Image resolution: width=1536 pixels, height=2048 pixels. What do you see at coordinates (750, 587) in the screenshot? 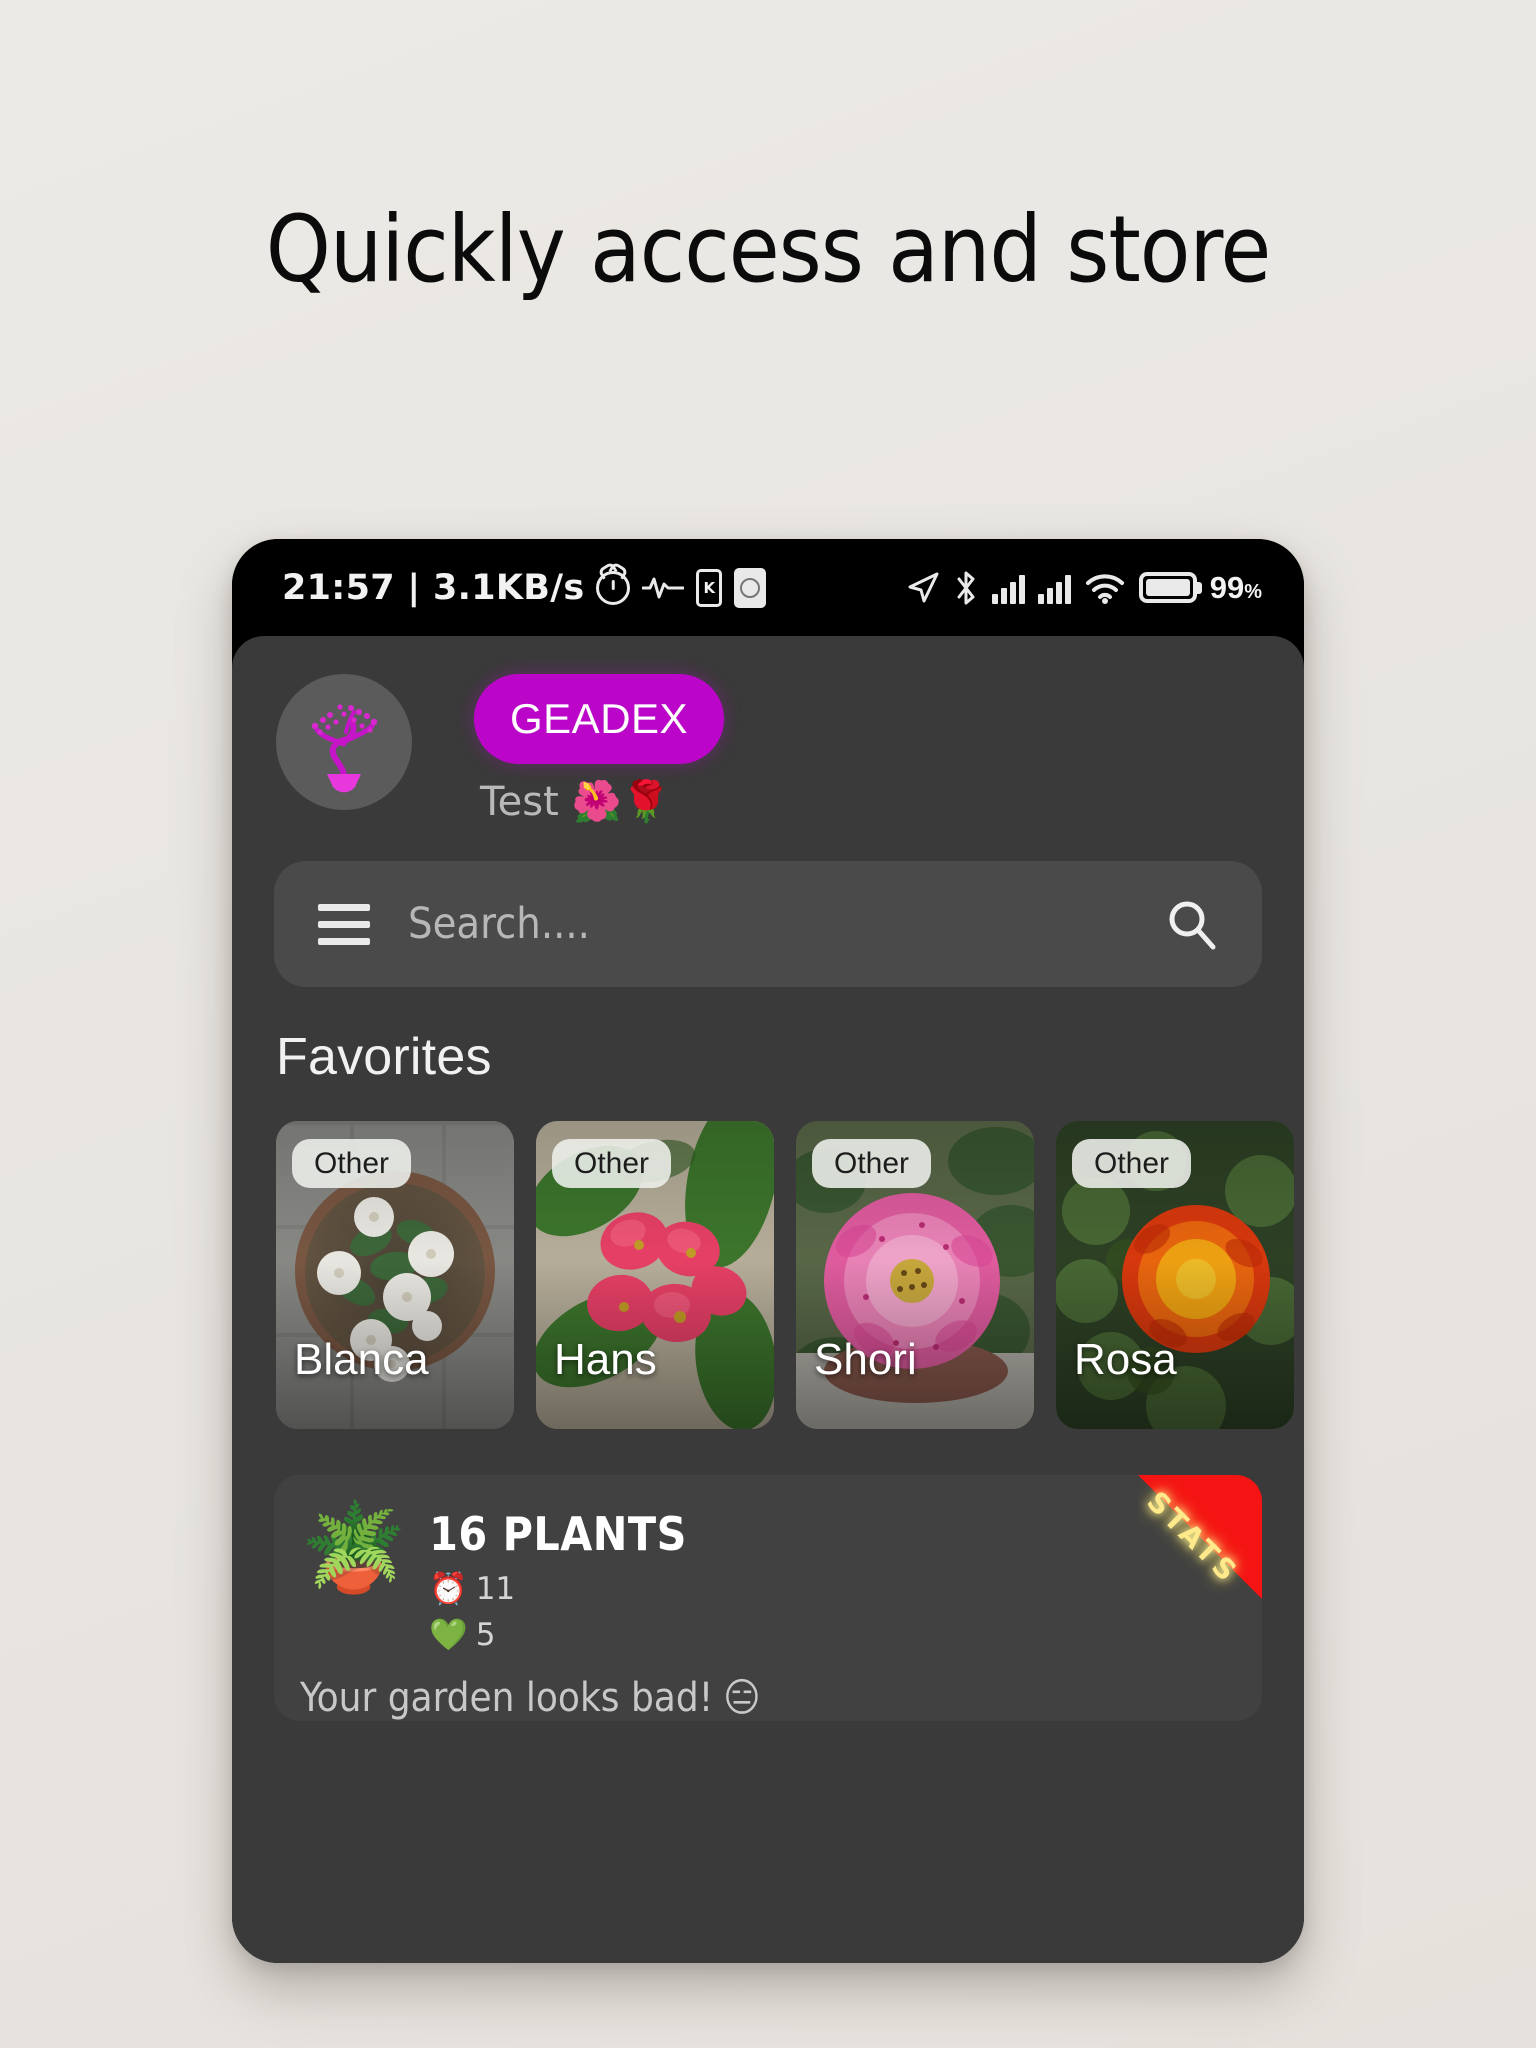
I see `nfc-card-icon` at bounding box center [750, 587].